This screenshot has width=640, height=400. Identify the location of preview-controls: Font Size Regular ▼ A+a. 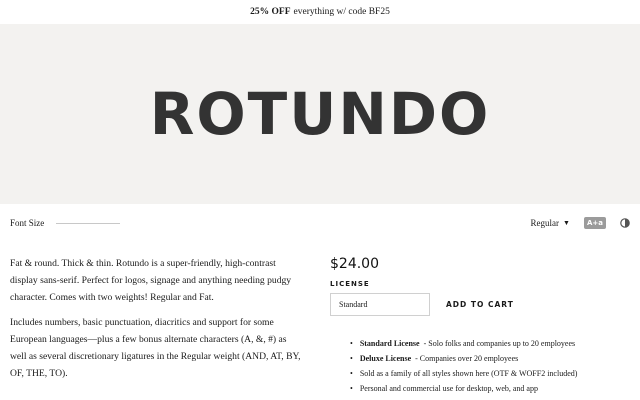
(320, 223).